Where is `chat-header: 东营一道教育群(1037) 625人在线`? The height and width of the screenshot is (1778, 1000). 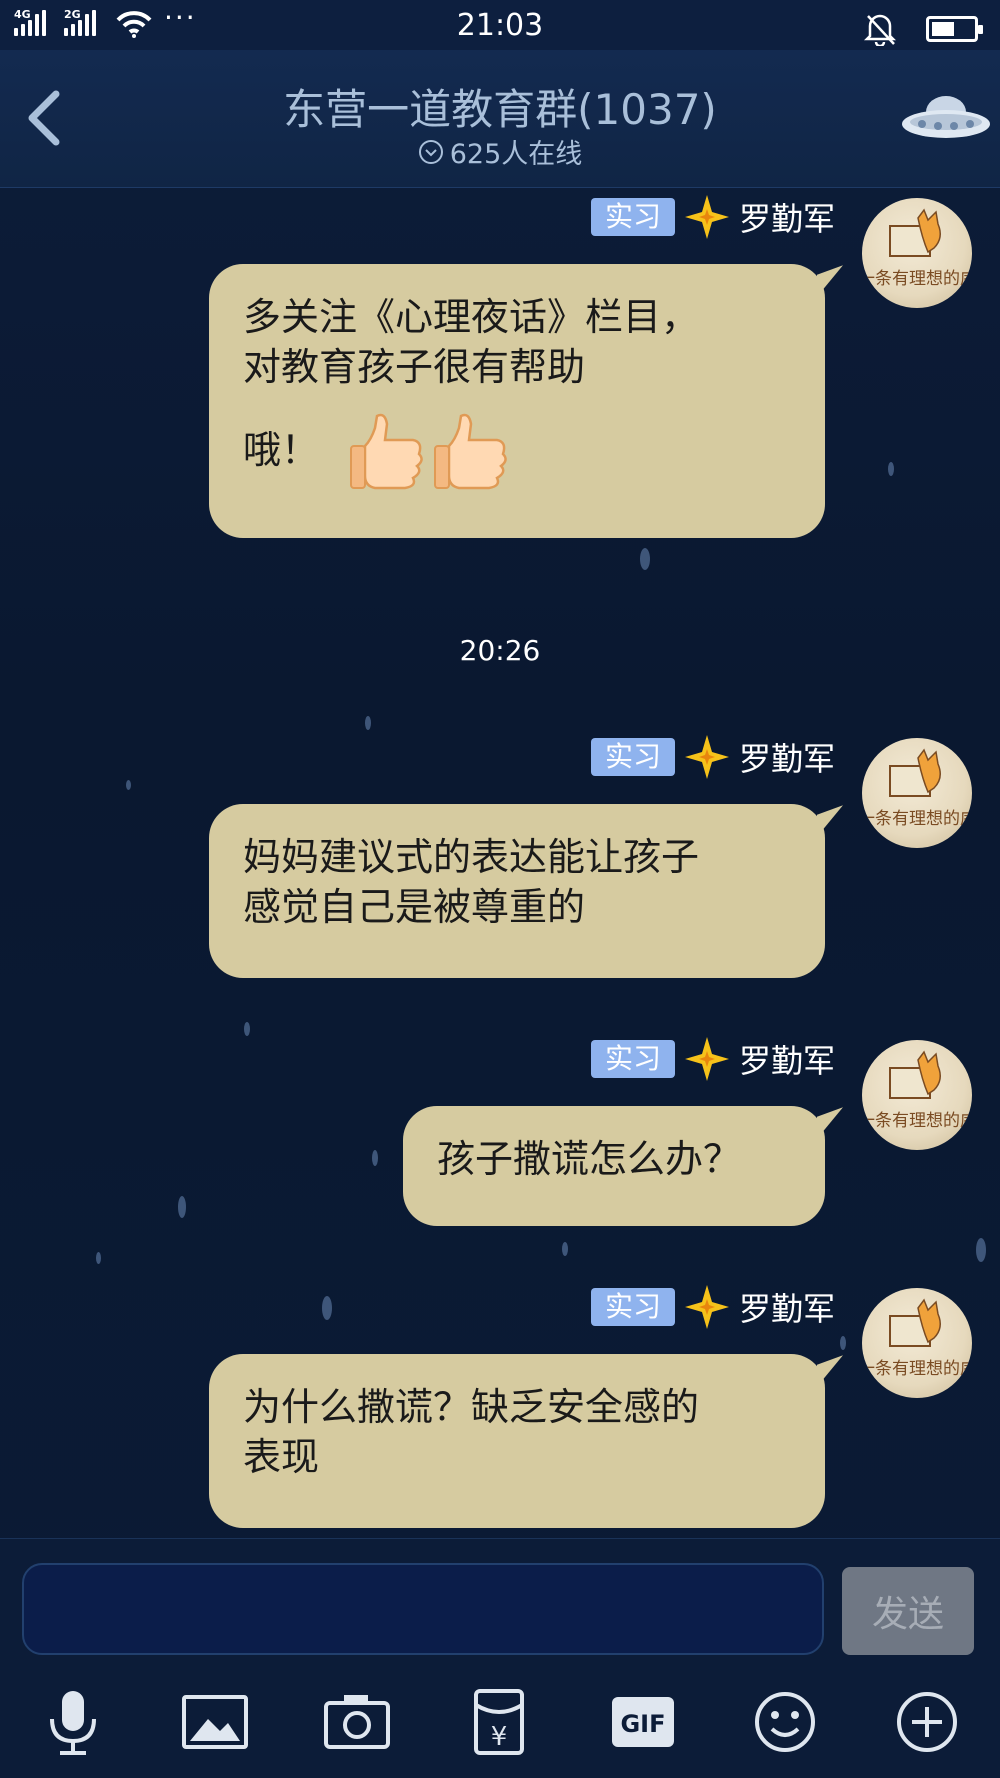
chat-header: 东营一道教育群(1037) 625人在线 is located at coordinates (500, 119).